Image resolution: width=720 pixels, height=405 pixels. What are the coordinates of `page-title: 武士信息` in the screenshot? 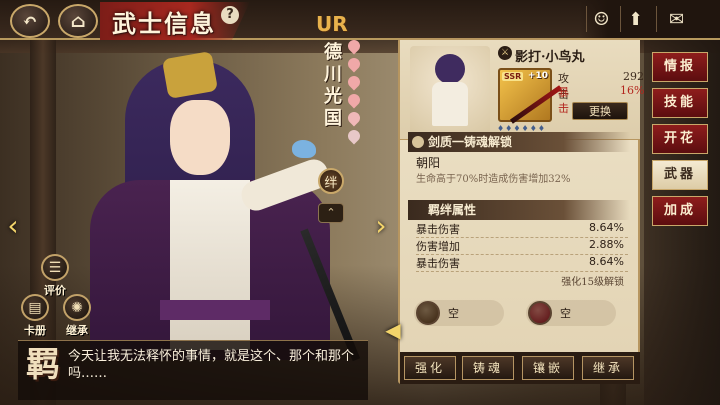 It's located at (164, 23).